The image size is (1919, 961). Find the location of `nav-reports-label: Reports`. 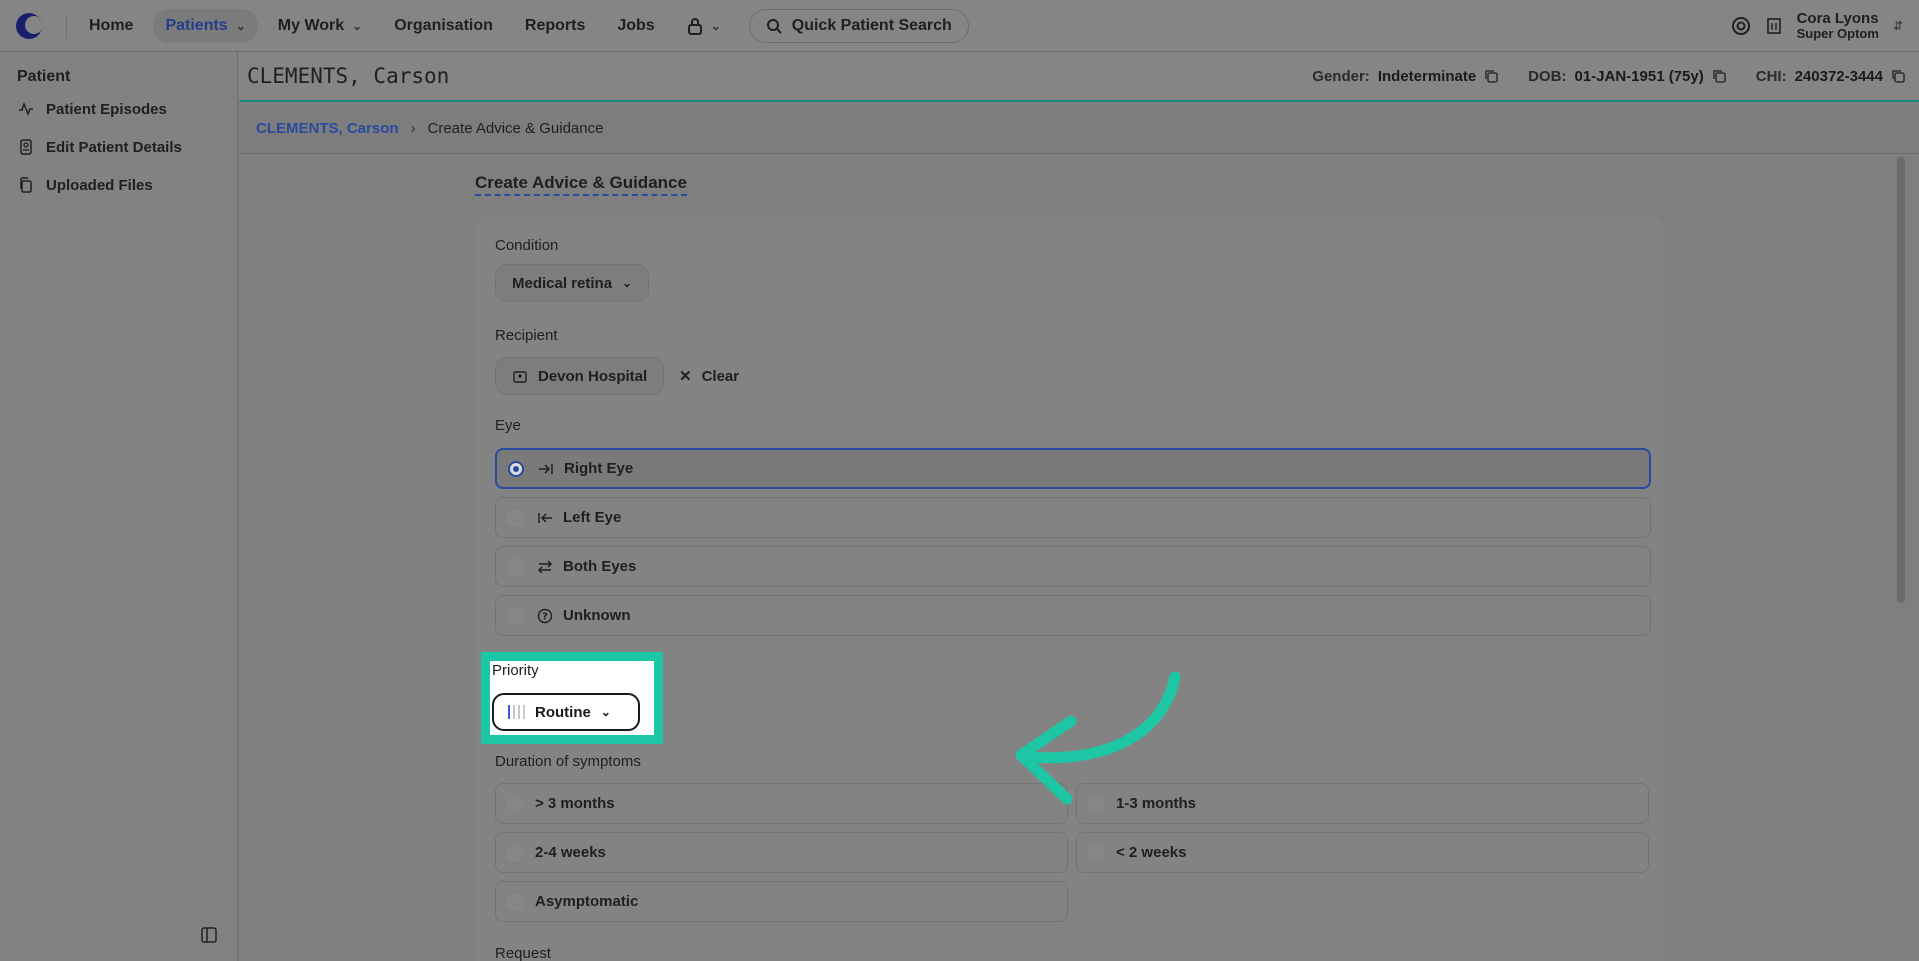

nav-reports-label: Reports is located at coordinates (555, 25).